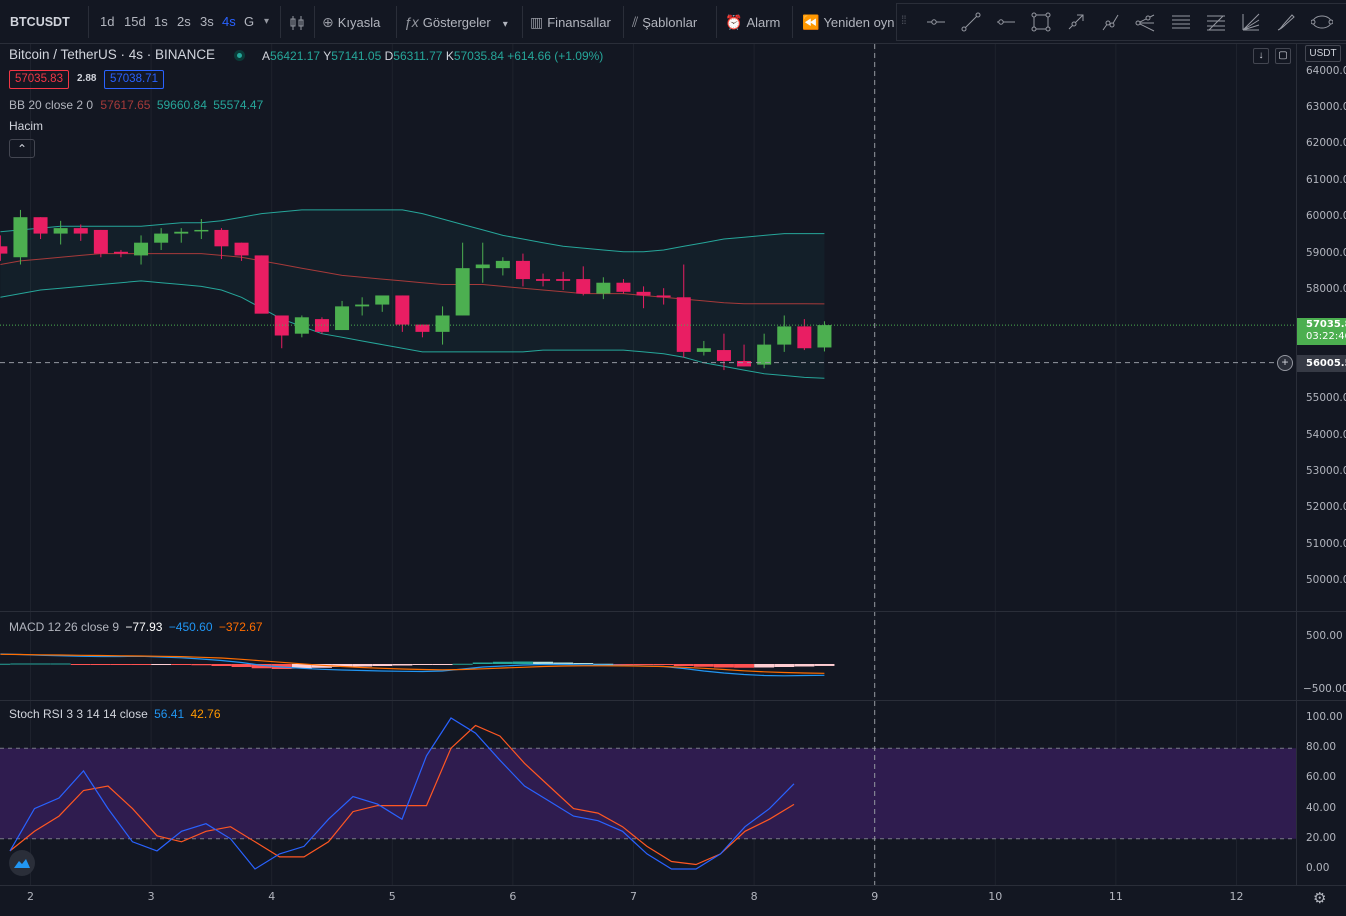 The image size is (1346, 916). I want to click on horizontal-ray-icon, so click(936, 22).